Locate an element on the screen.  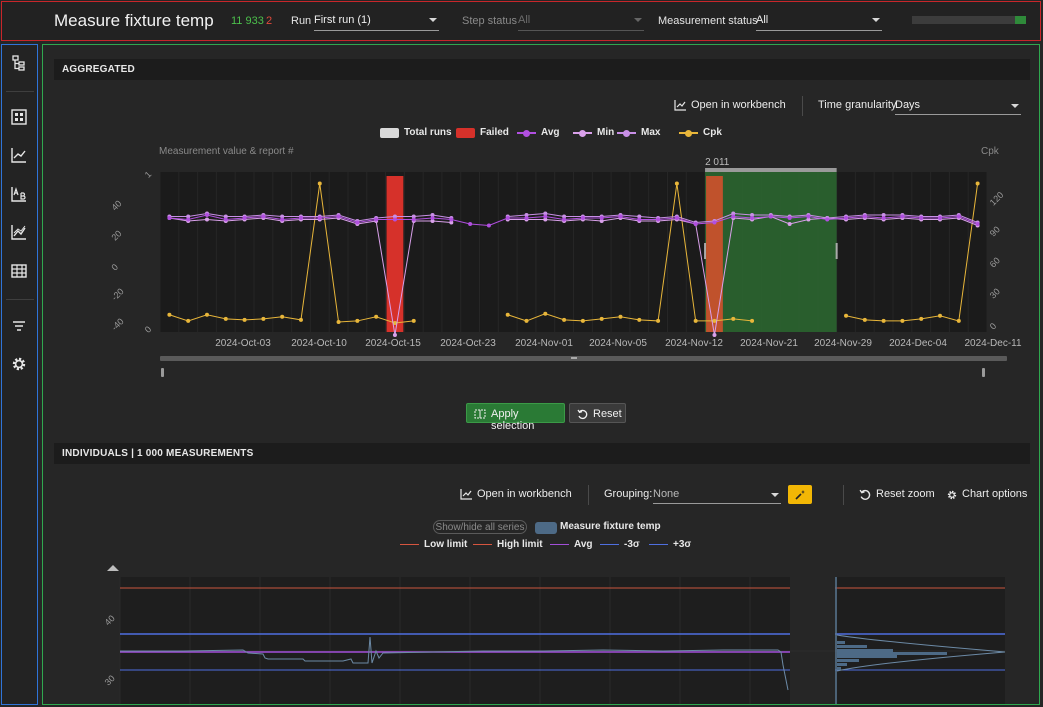
navigator-handle-right is located at coordinates (983, 372).